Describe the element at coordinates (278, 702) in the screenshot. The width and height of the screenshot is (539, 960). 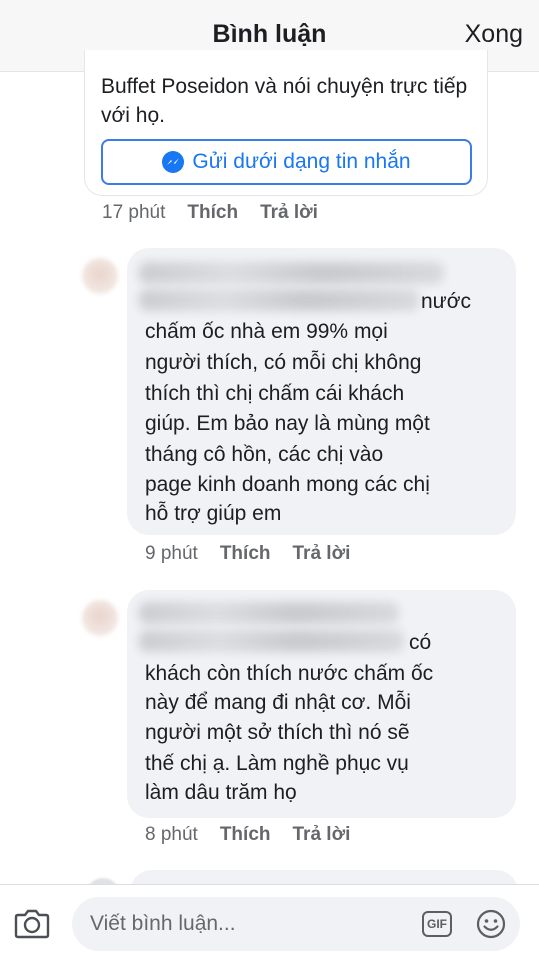
I see `comment-text-line: này để mang đi nhật cơ. Mỗi` at that location.